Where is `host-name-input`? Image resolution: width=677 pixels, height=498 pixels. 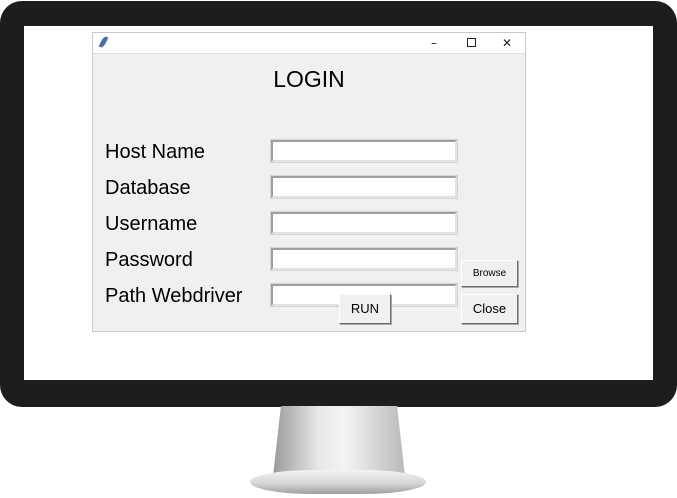 host-name-input is located at coordinates (364, 151).